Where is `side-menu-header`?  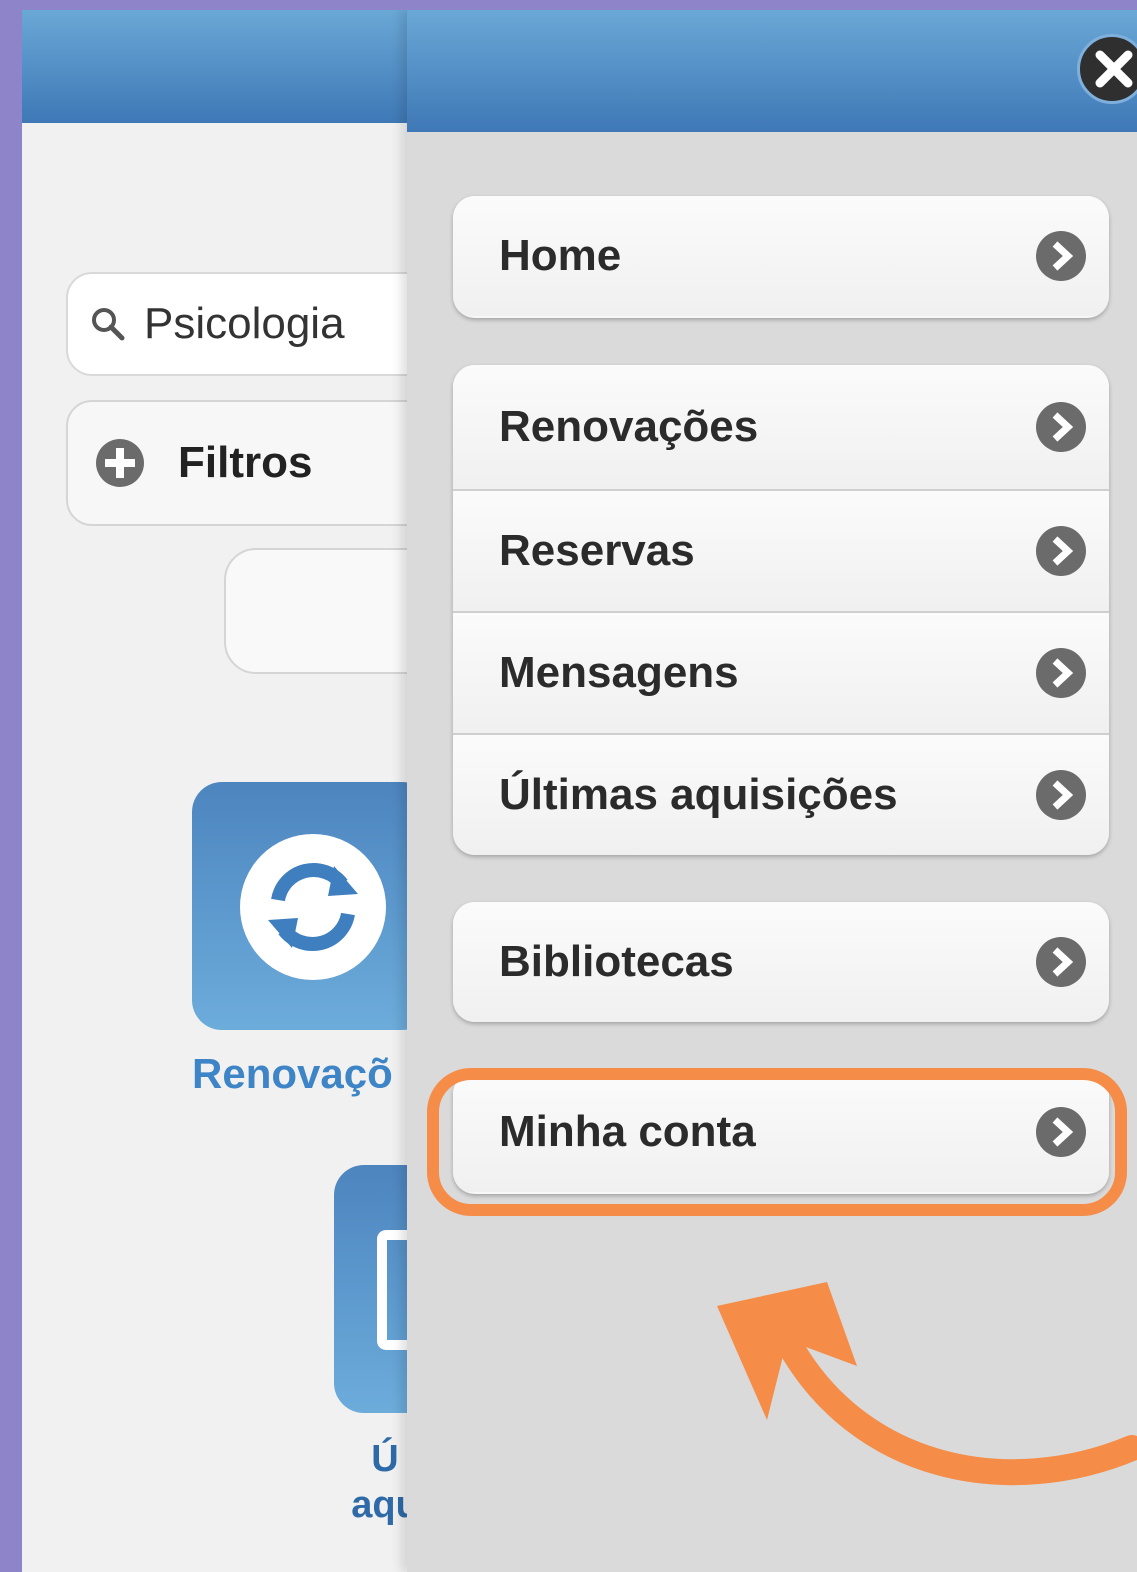
side-menu-header is located at coordinates (772, 71).